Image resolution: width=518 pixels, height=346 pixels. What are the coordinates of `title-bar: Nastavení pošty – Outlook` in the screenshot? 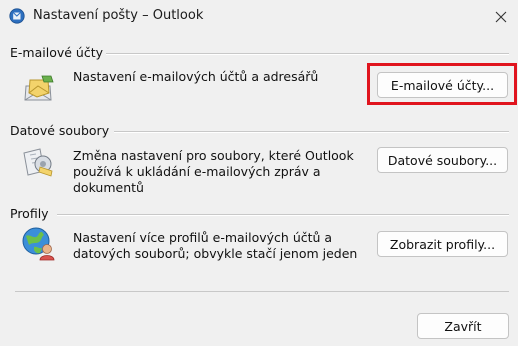 It's located at (259, 17).